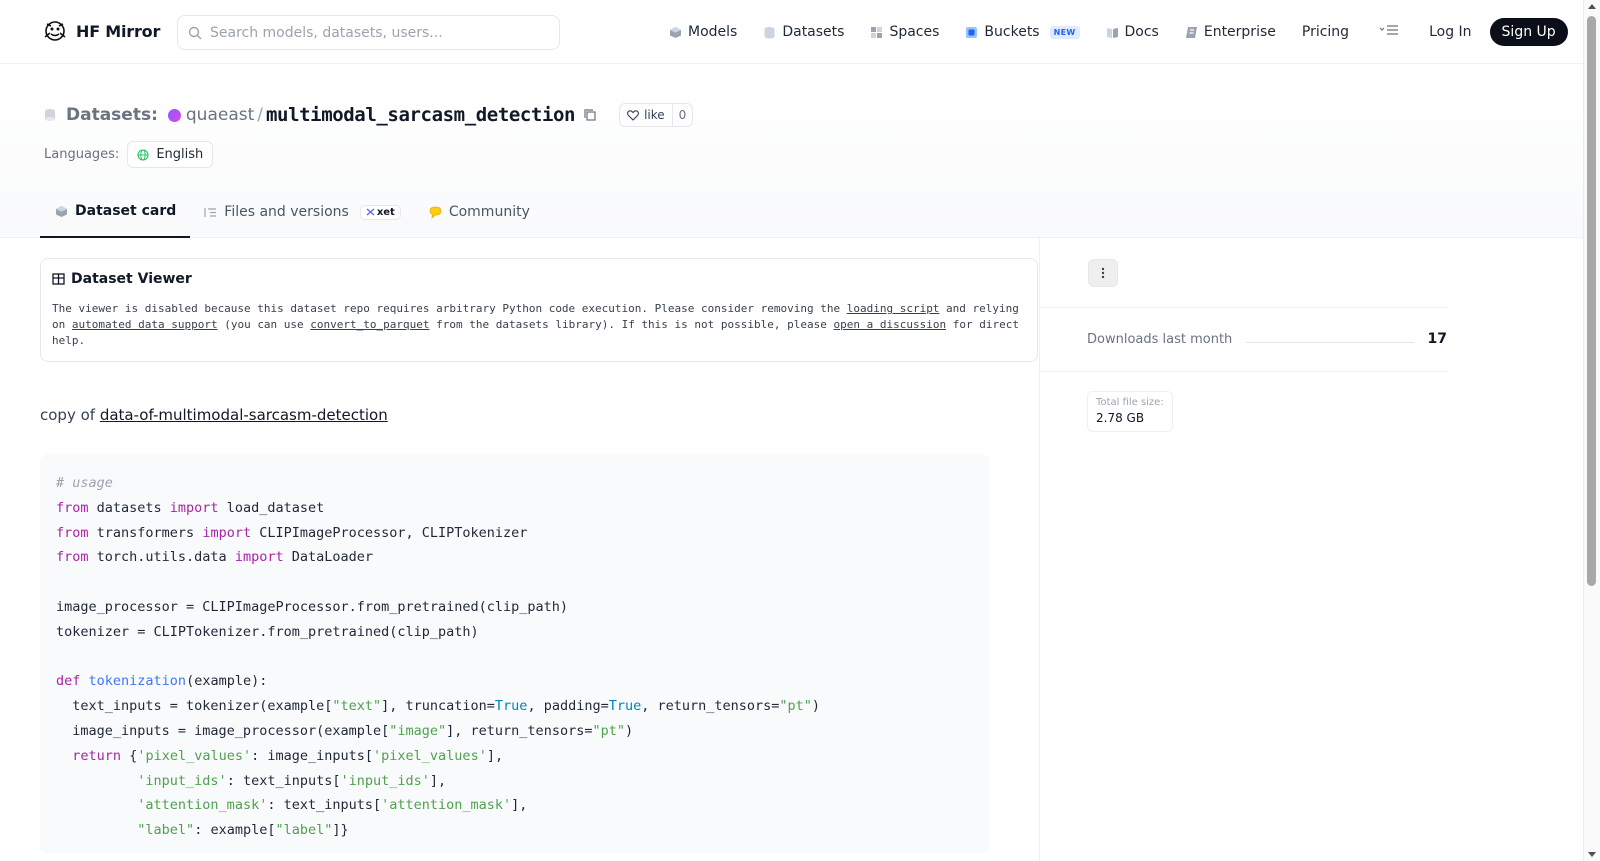 The width and height of the screenshot is (1600, 861). I want to click on nav-buckets: Buckets NEW, so click(1022, 32).